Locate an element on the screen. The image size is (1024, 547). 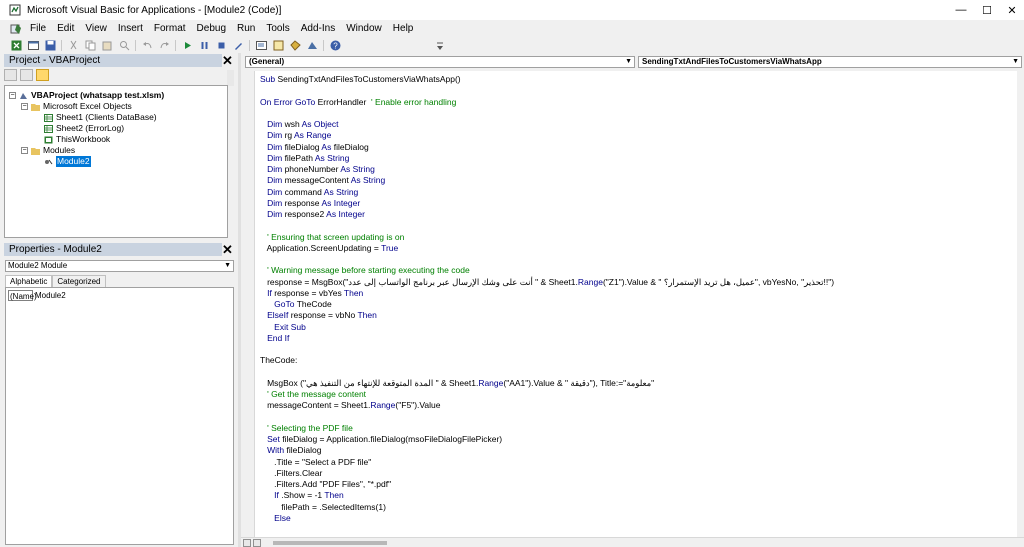
undo-icon is located at coordinates (147, 45).